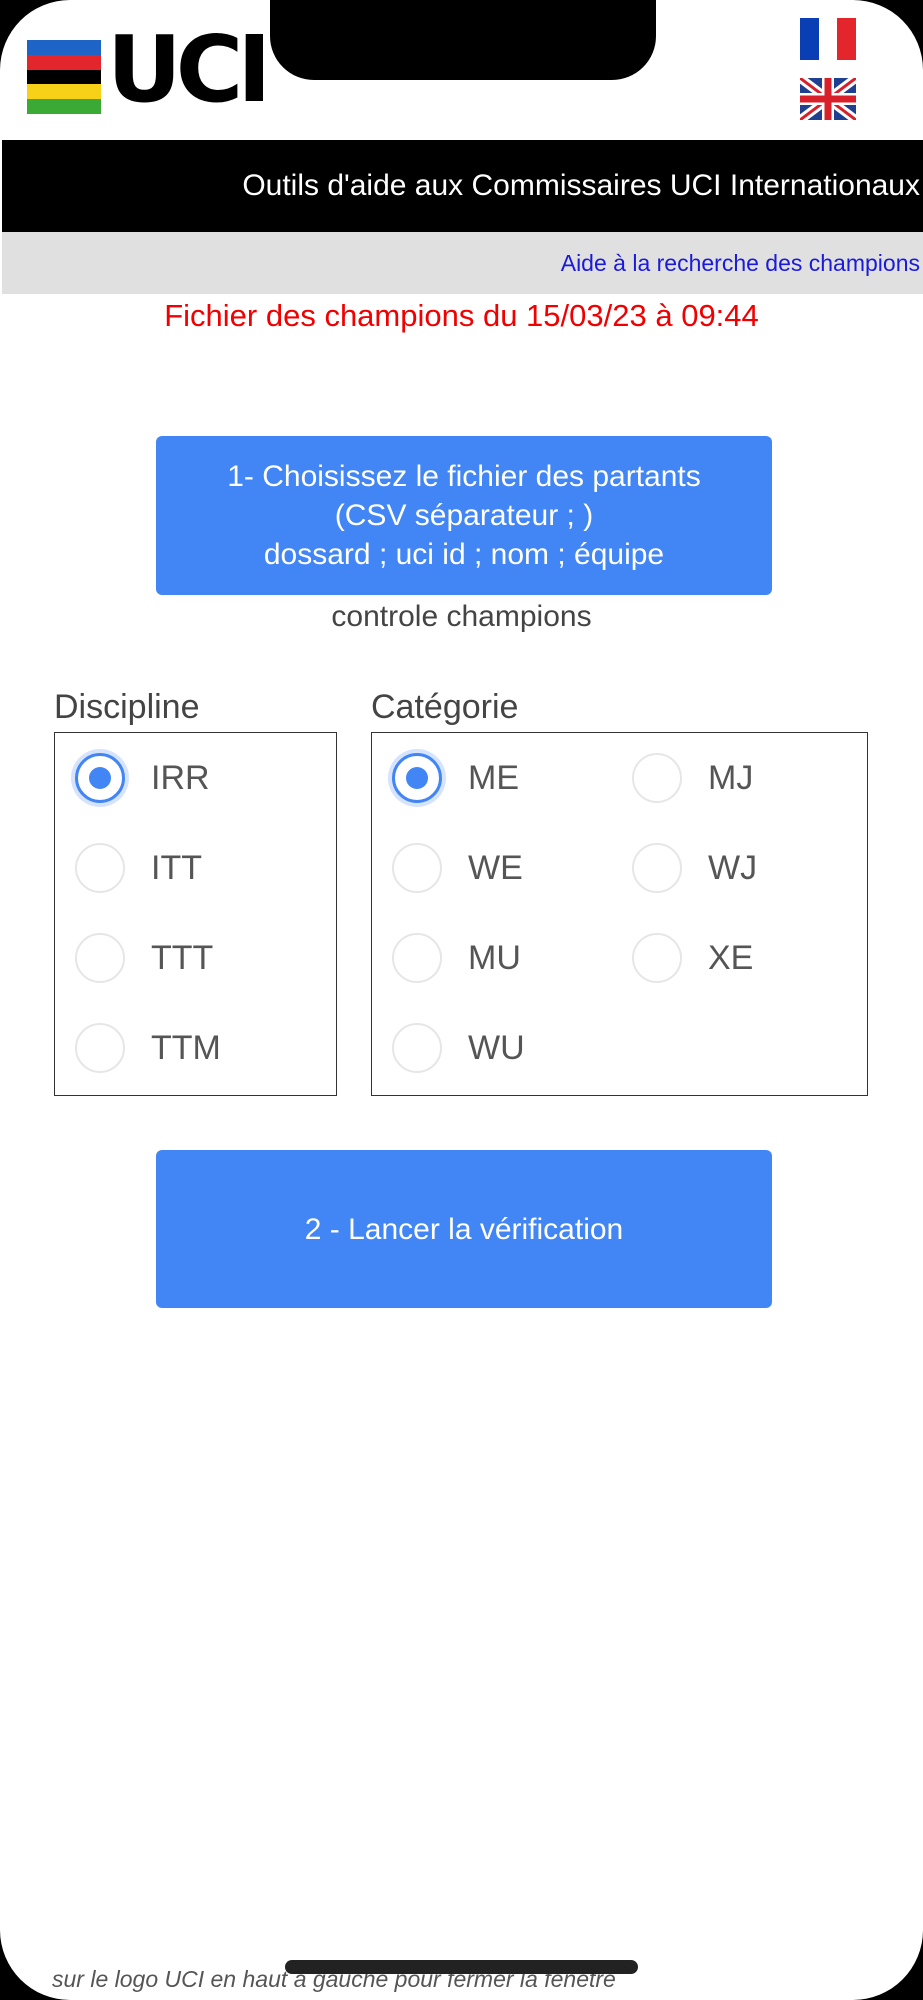 This screenshot has height=2000, width=923. I want to click on radio-label: TTT, so click(182, 957).